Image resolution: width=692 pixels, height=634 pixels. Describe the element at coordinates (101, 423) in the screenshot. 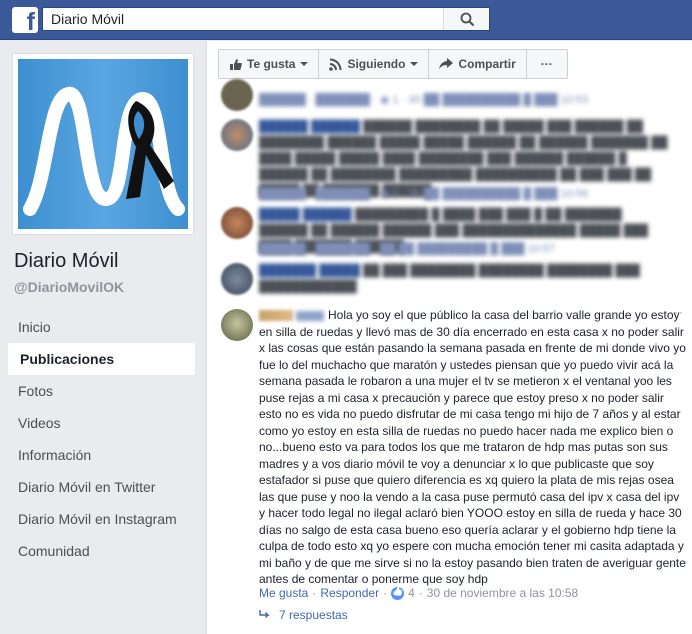

I see `nav-item-videos: Videos` at that location.